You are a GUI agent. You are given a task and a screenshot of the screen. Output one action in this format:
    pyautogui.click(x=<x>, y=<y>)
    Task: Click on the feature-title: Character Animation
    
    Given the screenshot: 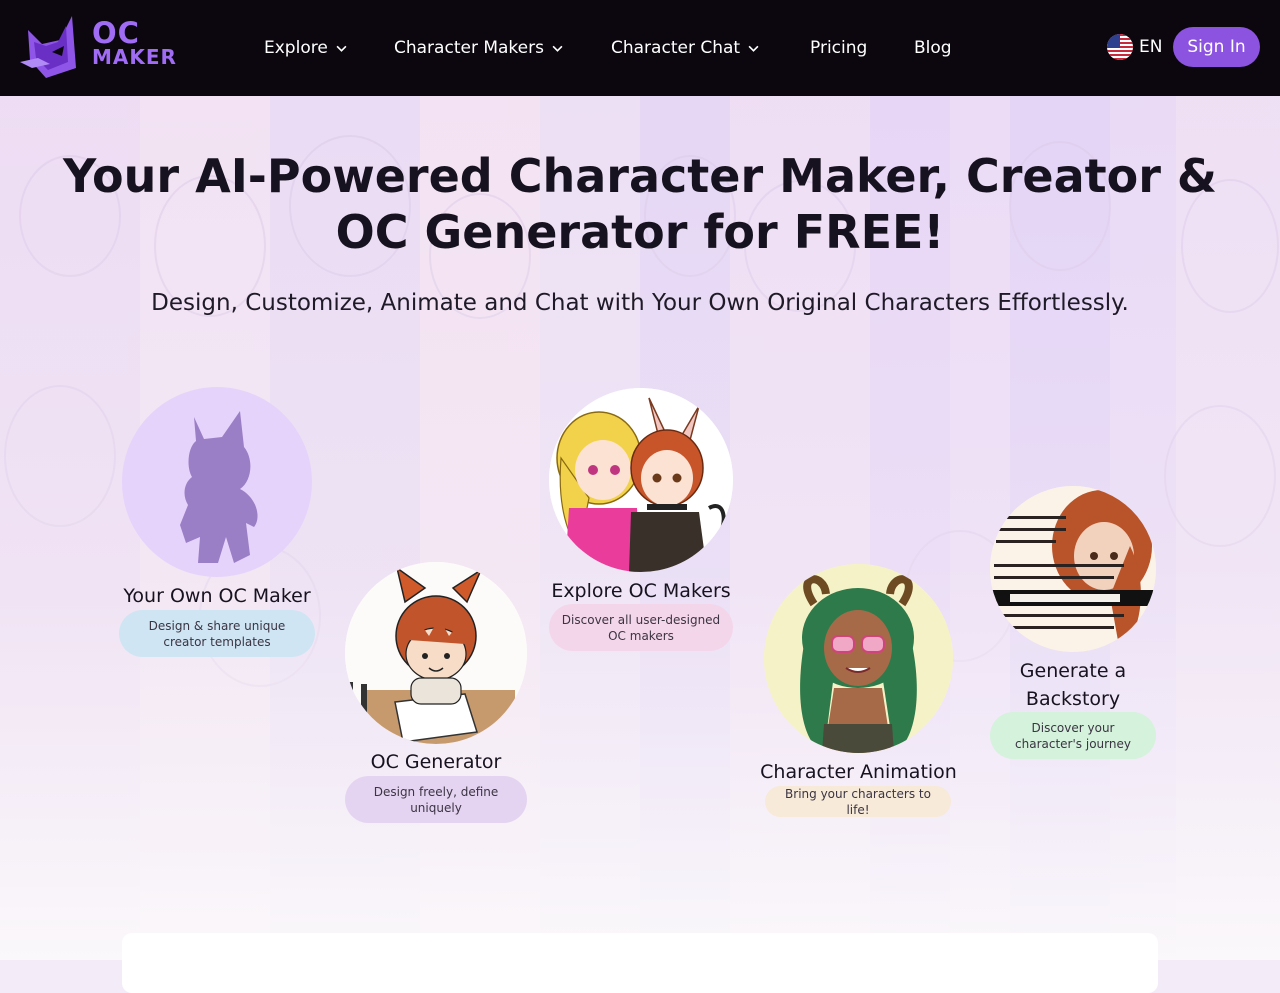 What is the action you would take?
    pyautogui.click(x=858, y=772)
    